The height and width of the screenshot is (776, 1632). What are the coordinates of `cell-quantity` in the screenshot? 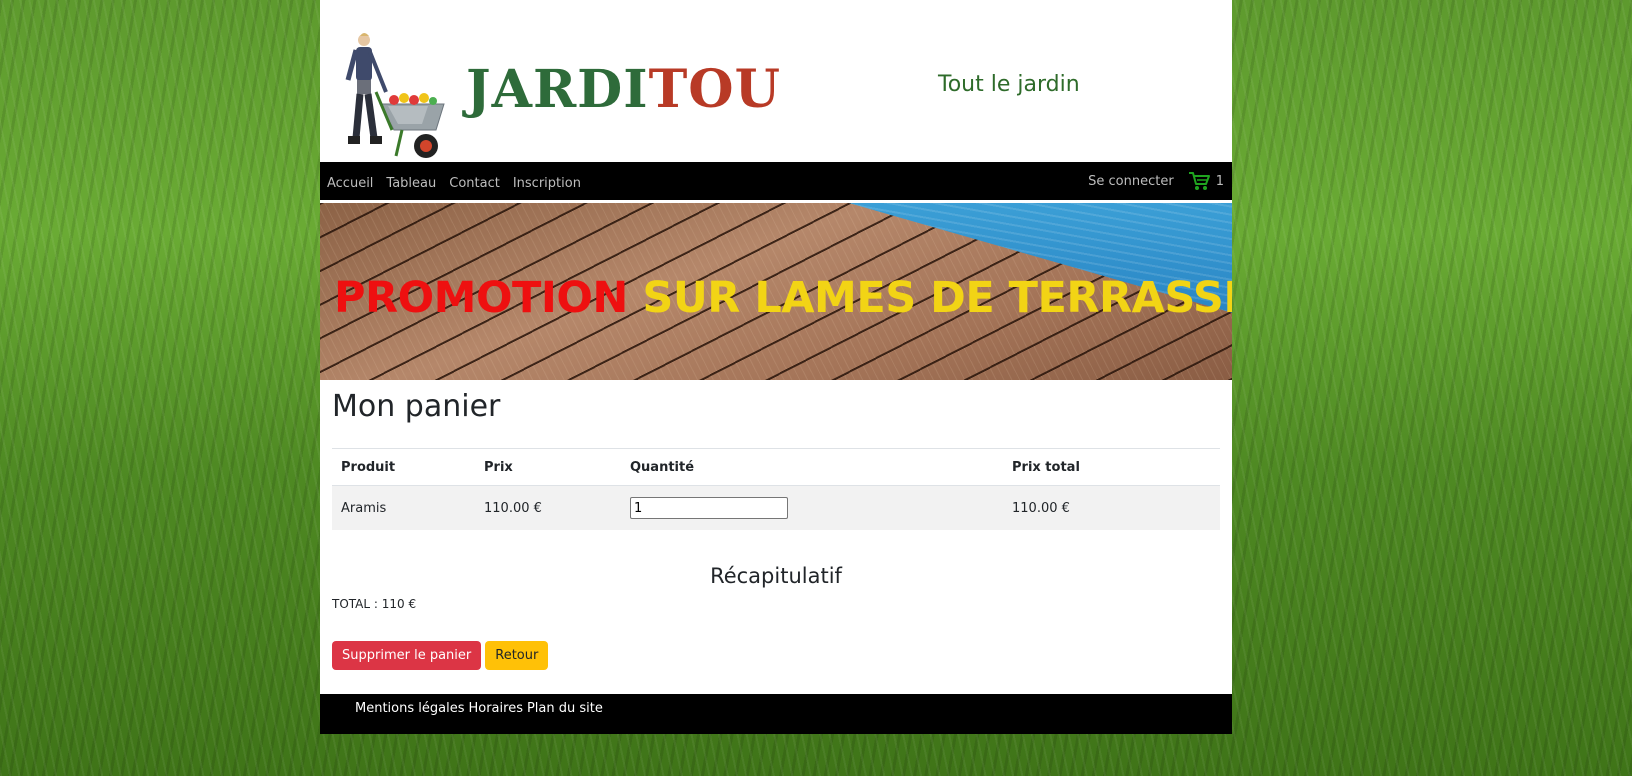 It's located at (812, 507).